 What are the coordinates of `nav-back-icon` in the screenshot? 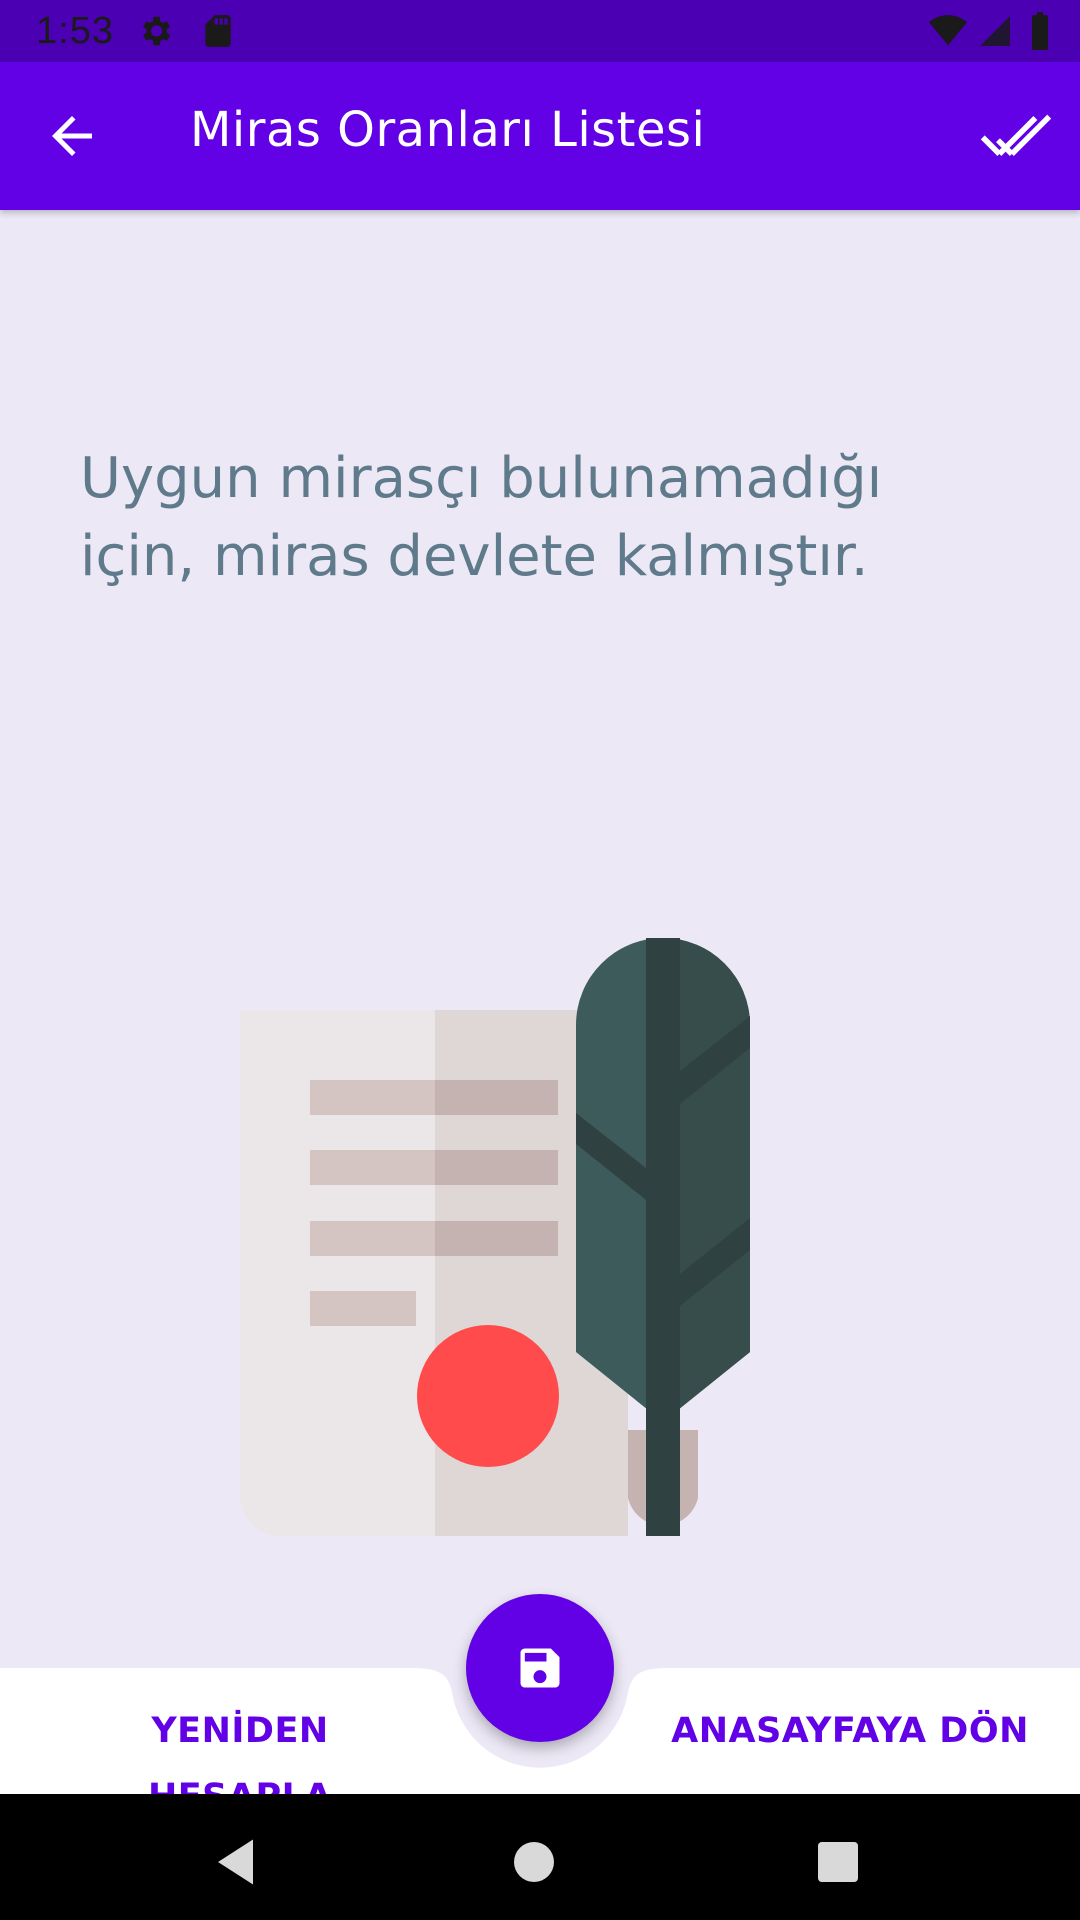 It's located at (235, 1862).